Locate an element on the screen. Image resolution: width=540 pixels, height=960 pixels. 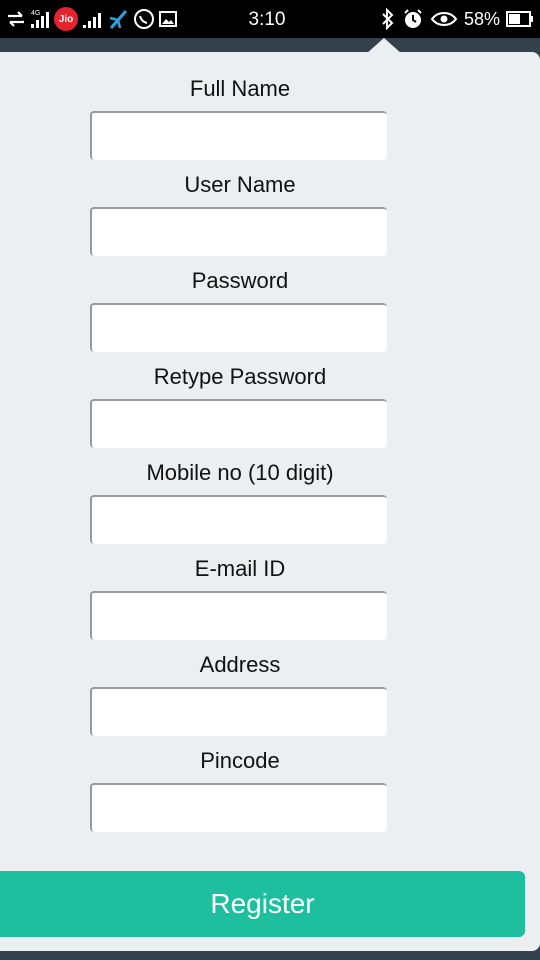
mobile-number-label: Mobile no (10 digit) is located at coordinates (240, 472).